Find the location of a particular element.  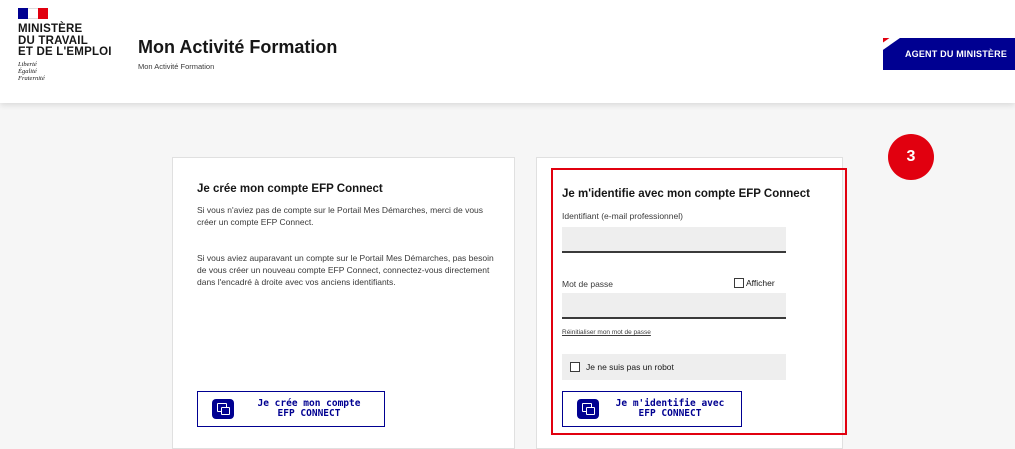

create-card-title: Je crée mon compte EFP Connect is located at coordinates (290, 189).